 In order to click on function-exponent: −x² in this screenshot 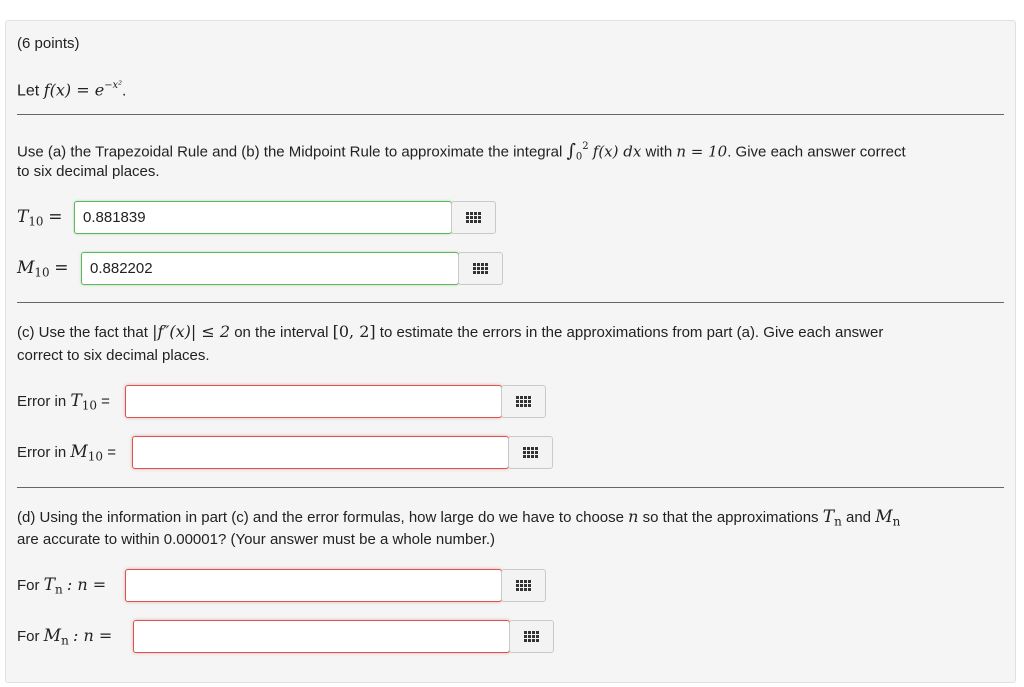, I will do `click(113, 85)`.